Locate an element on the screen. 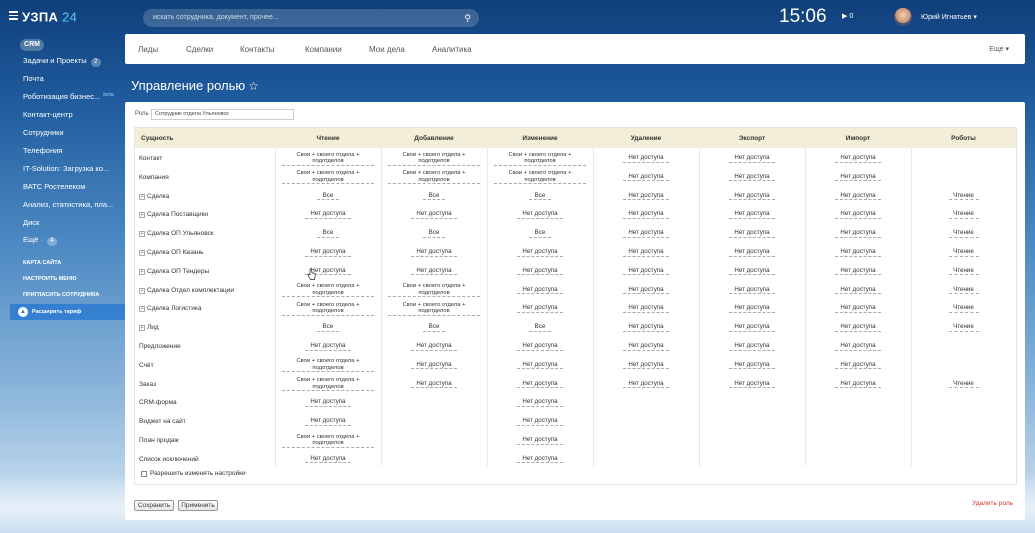  expand-tariff-button: ▲ Расширить тариф is located at coordinates (67, 312).